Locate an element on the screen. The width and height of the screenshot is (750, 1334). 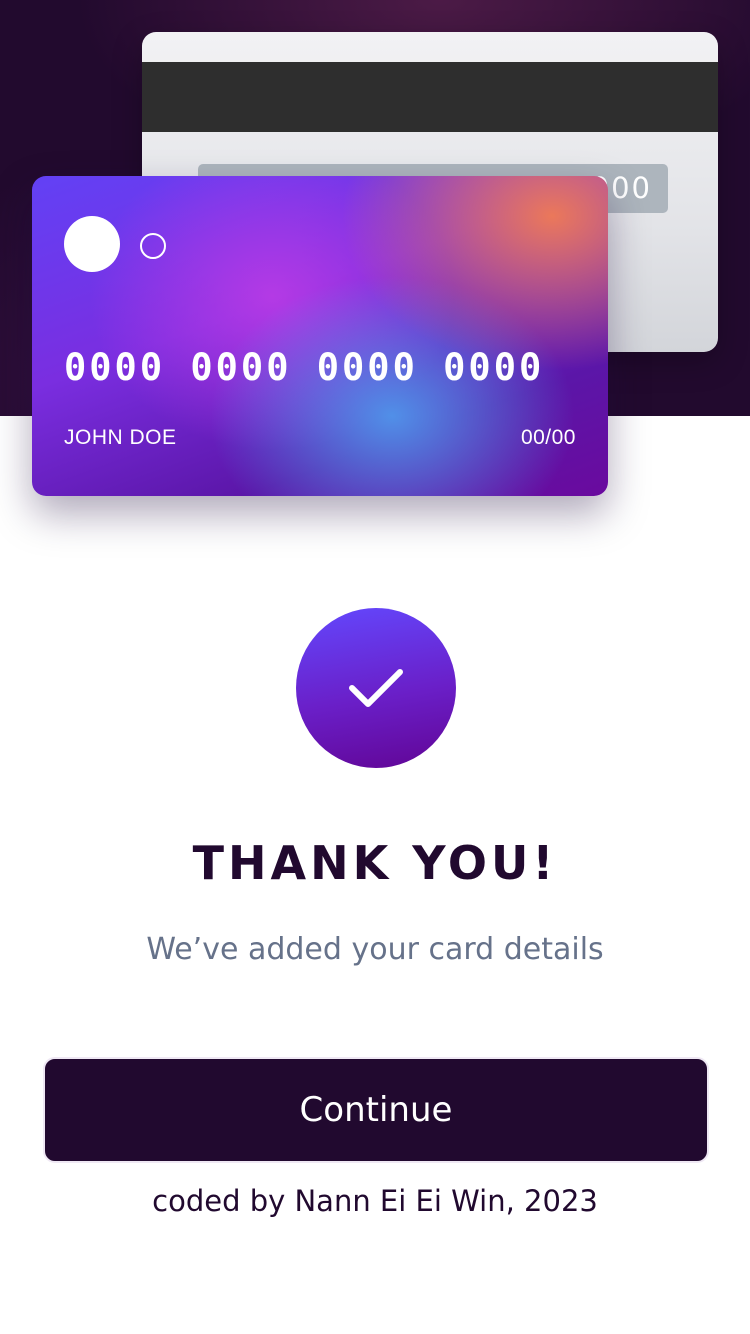
cardholder-name: JOHN DOE is located at coordinates (120, 437).